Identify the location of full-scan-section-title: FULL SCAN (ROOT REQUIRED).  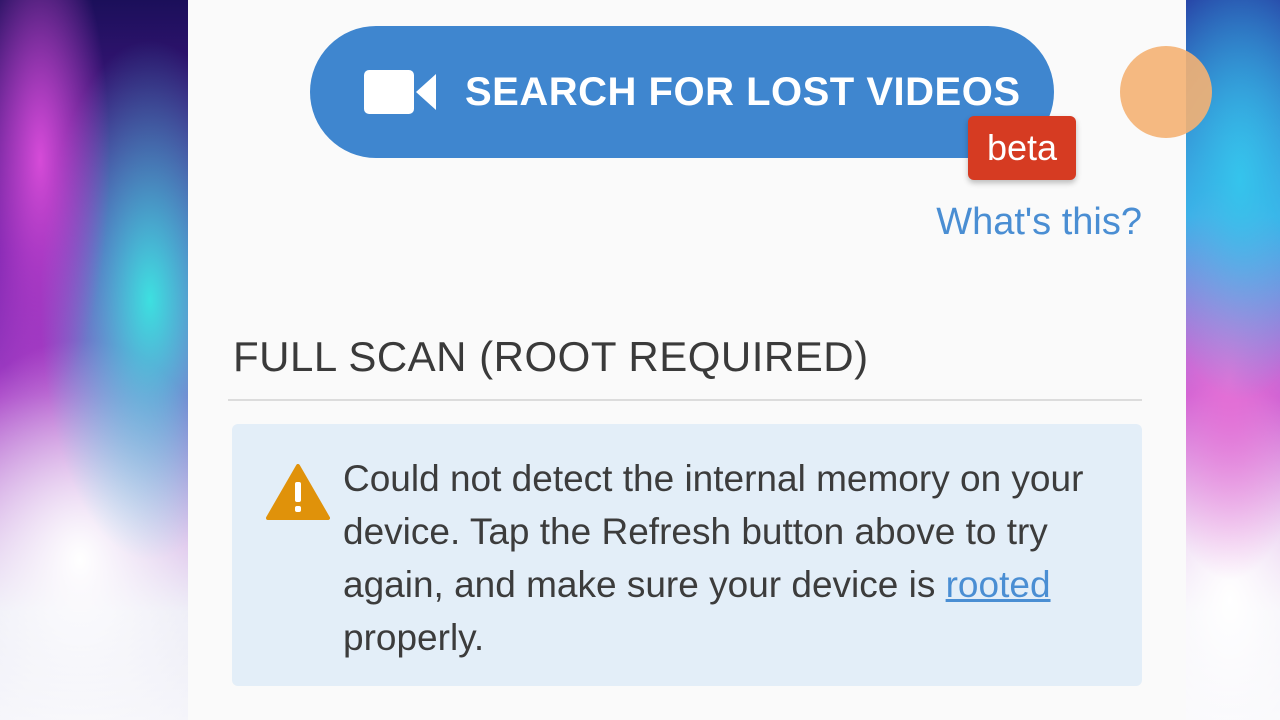
(551, 356).